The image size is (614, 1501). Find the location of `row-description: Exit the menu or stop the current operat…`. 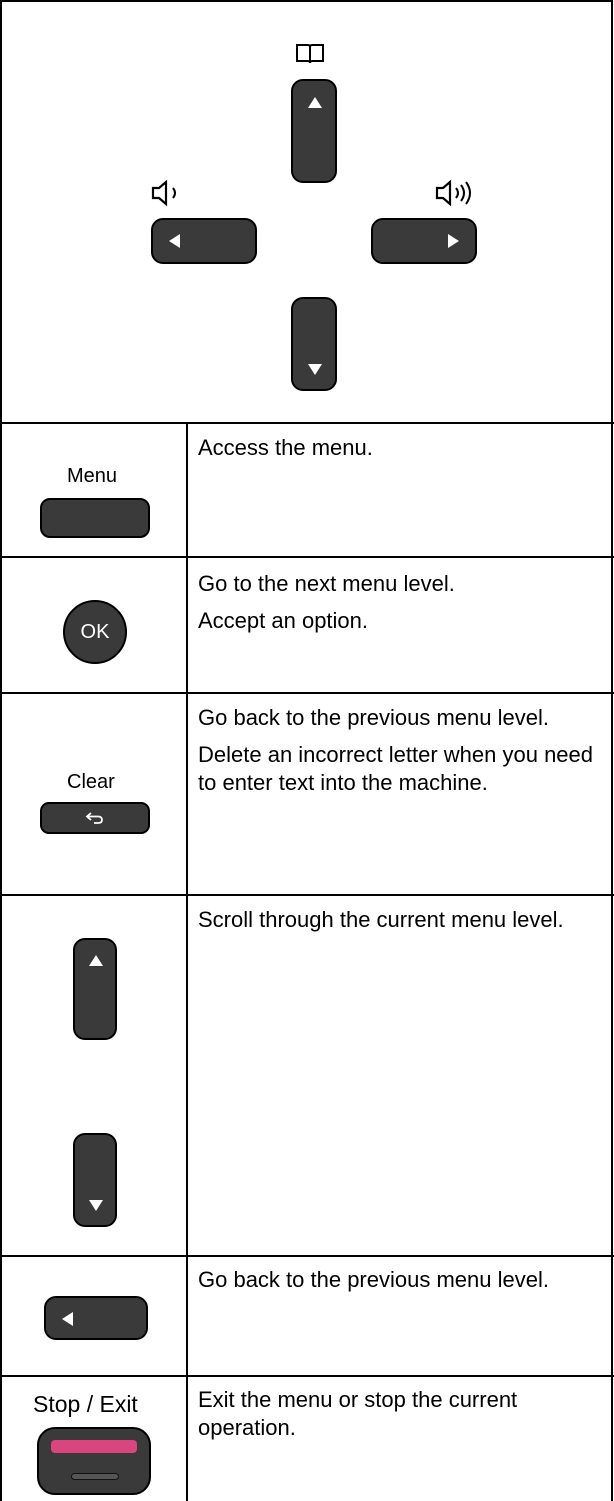

row-description: Exit the menu or stop the current operat… is located at coordinates (398, 1414).